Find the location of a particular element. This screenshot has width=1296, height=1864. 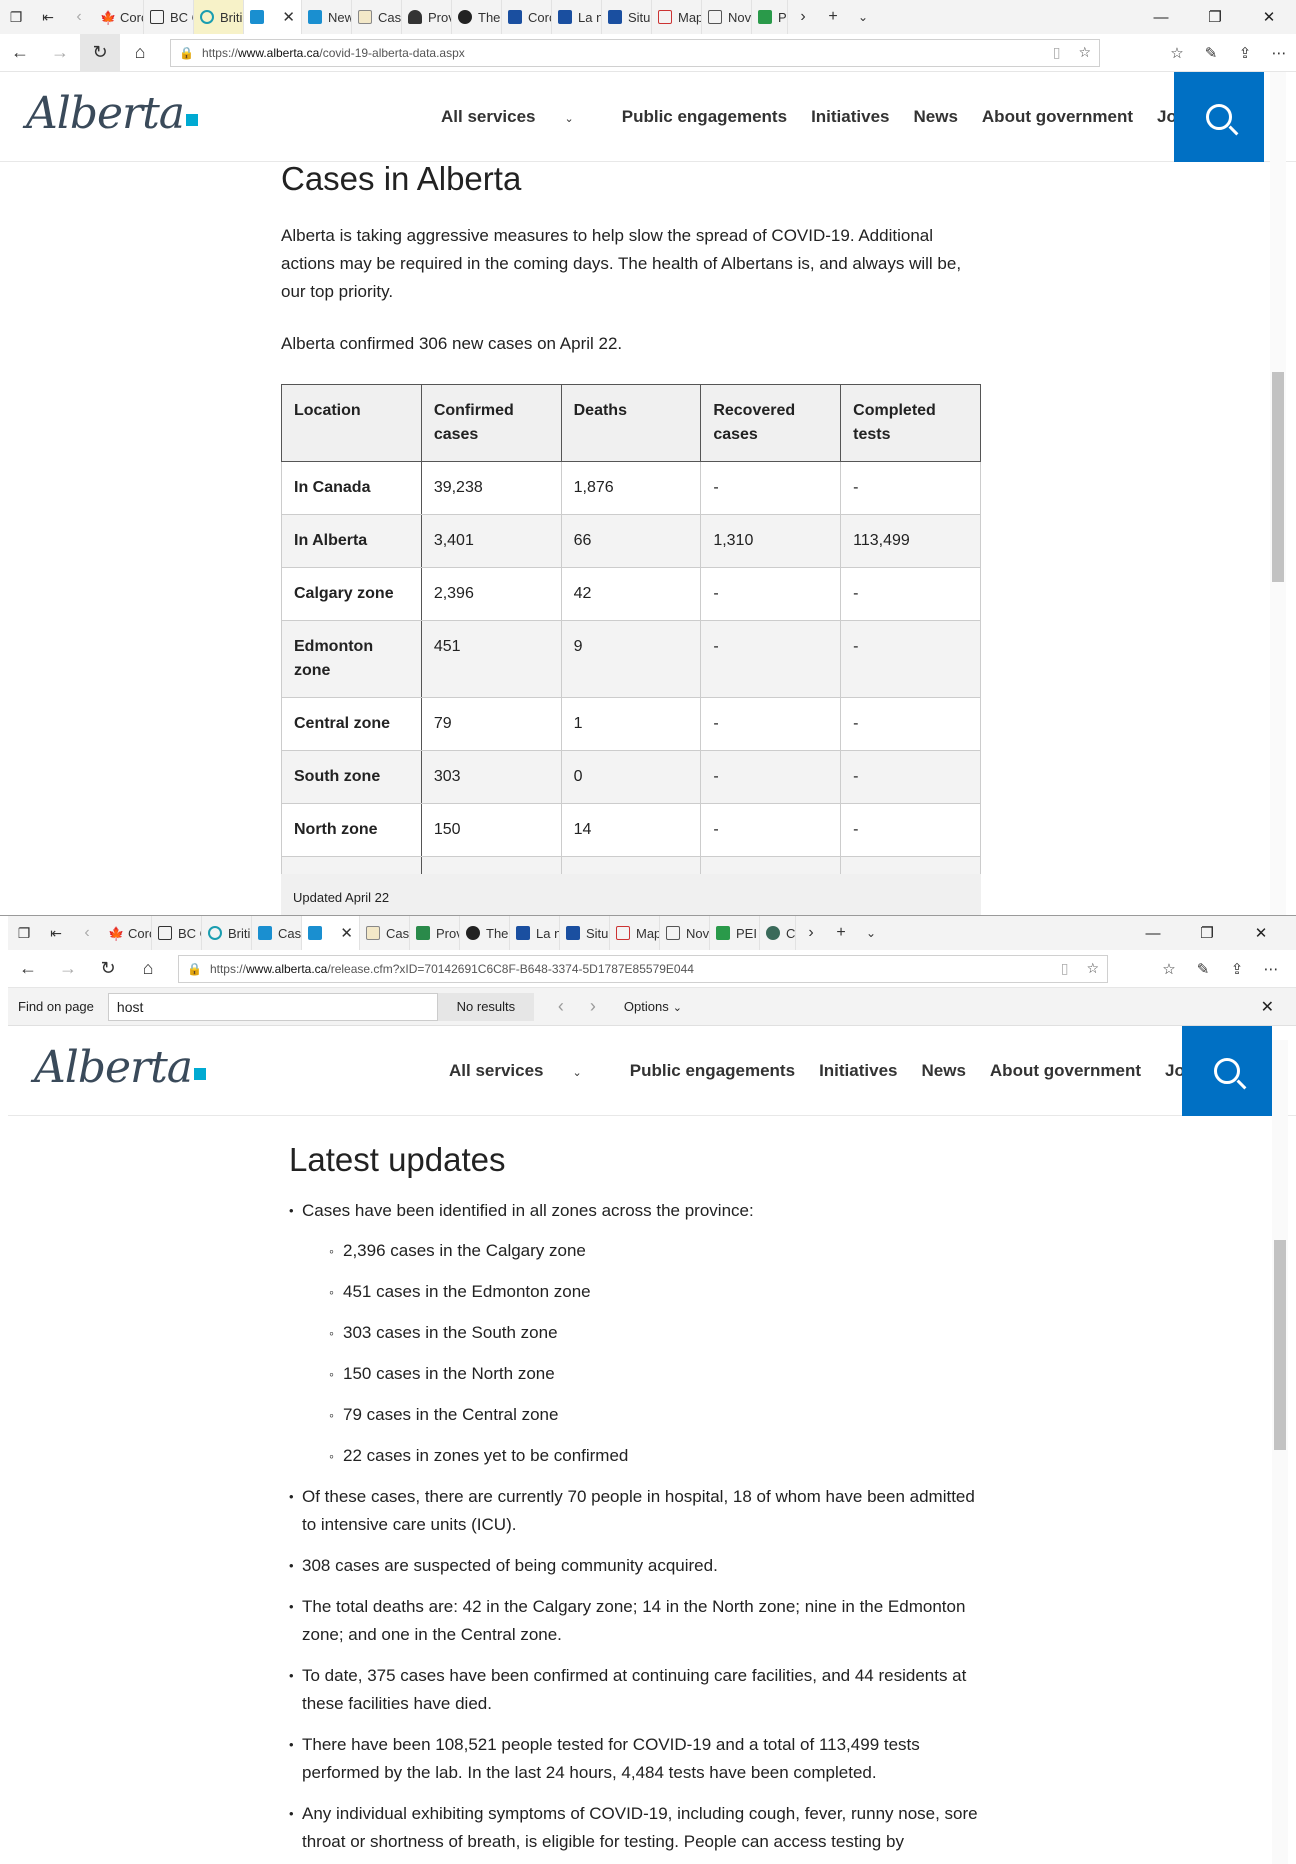

tab: PEI C is located at coordinates (735, 933).